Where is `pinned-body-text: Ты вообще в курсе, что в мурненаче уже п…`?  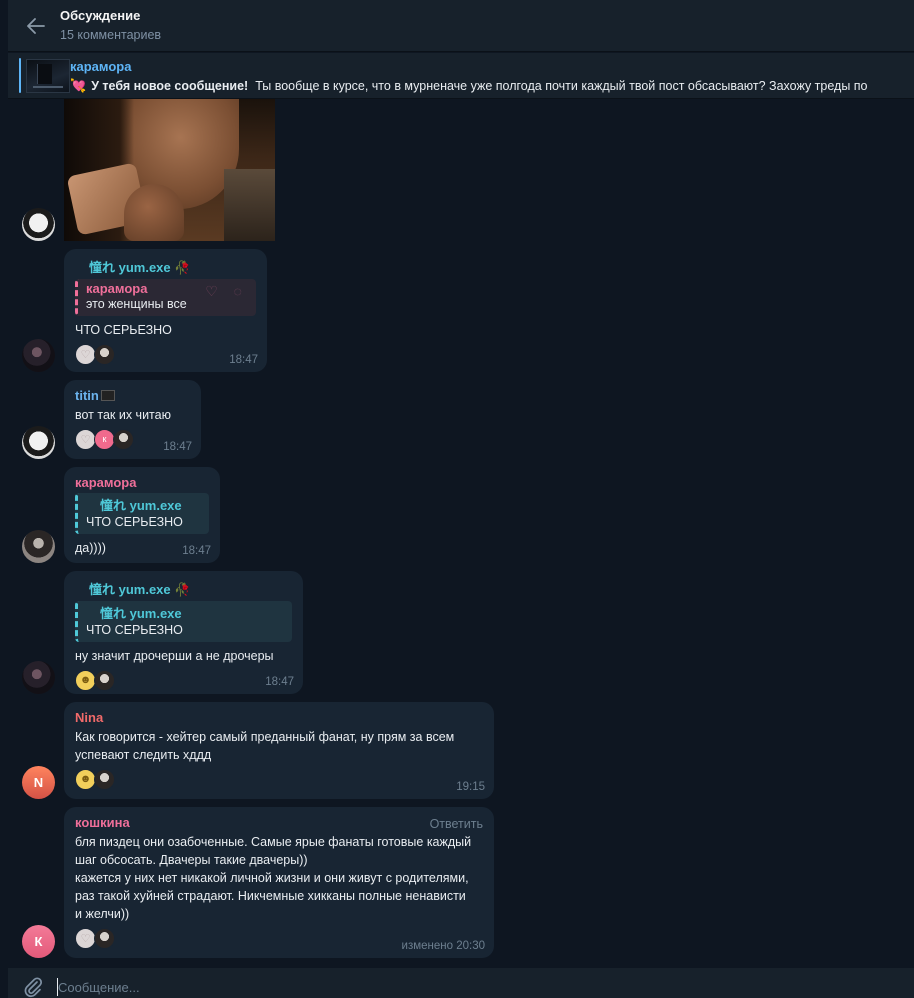
pinned-body-text: Ты вообще в курсе, что в мурненаче уже п… is located at coordinates (561, 86).